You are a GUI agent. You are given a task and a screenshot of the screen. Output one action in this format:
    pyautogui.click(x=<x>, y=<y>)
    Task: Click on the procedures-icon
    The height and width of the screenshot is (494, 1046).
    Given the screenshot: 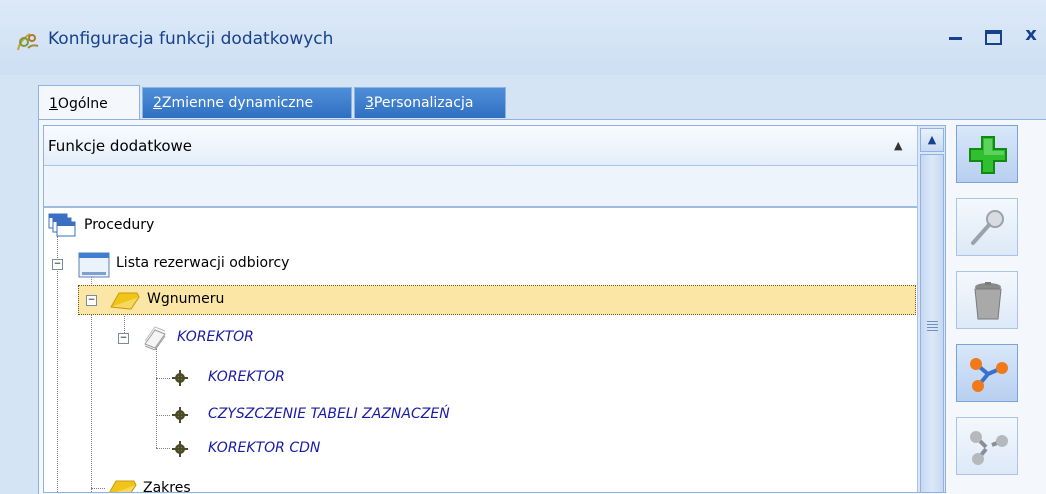 What is the action you would take?
    pyautogui.click(x=62, y=225)
    